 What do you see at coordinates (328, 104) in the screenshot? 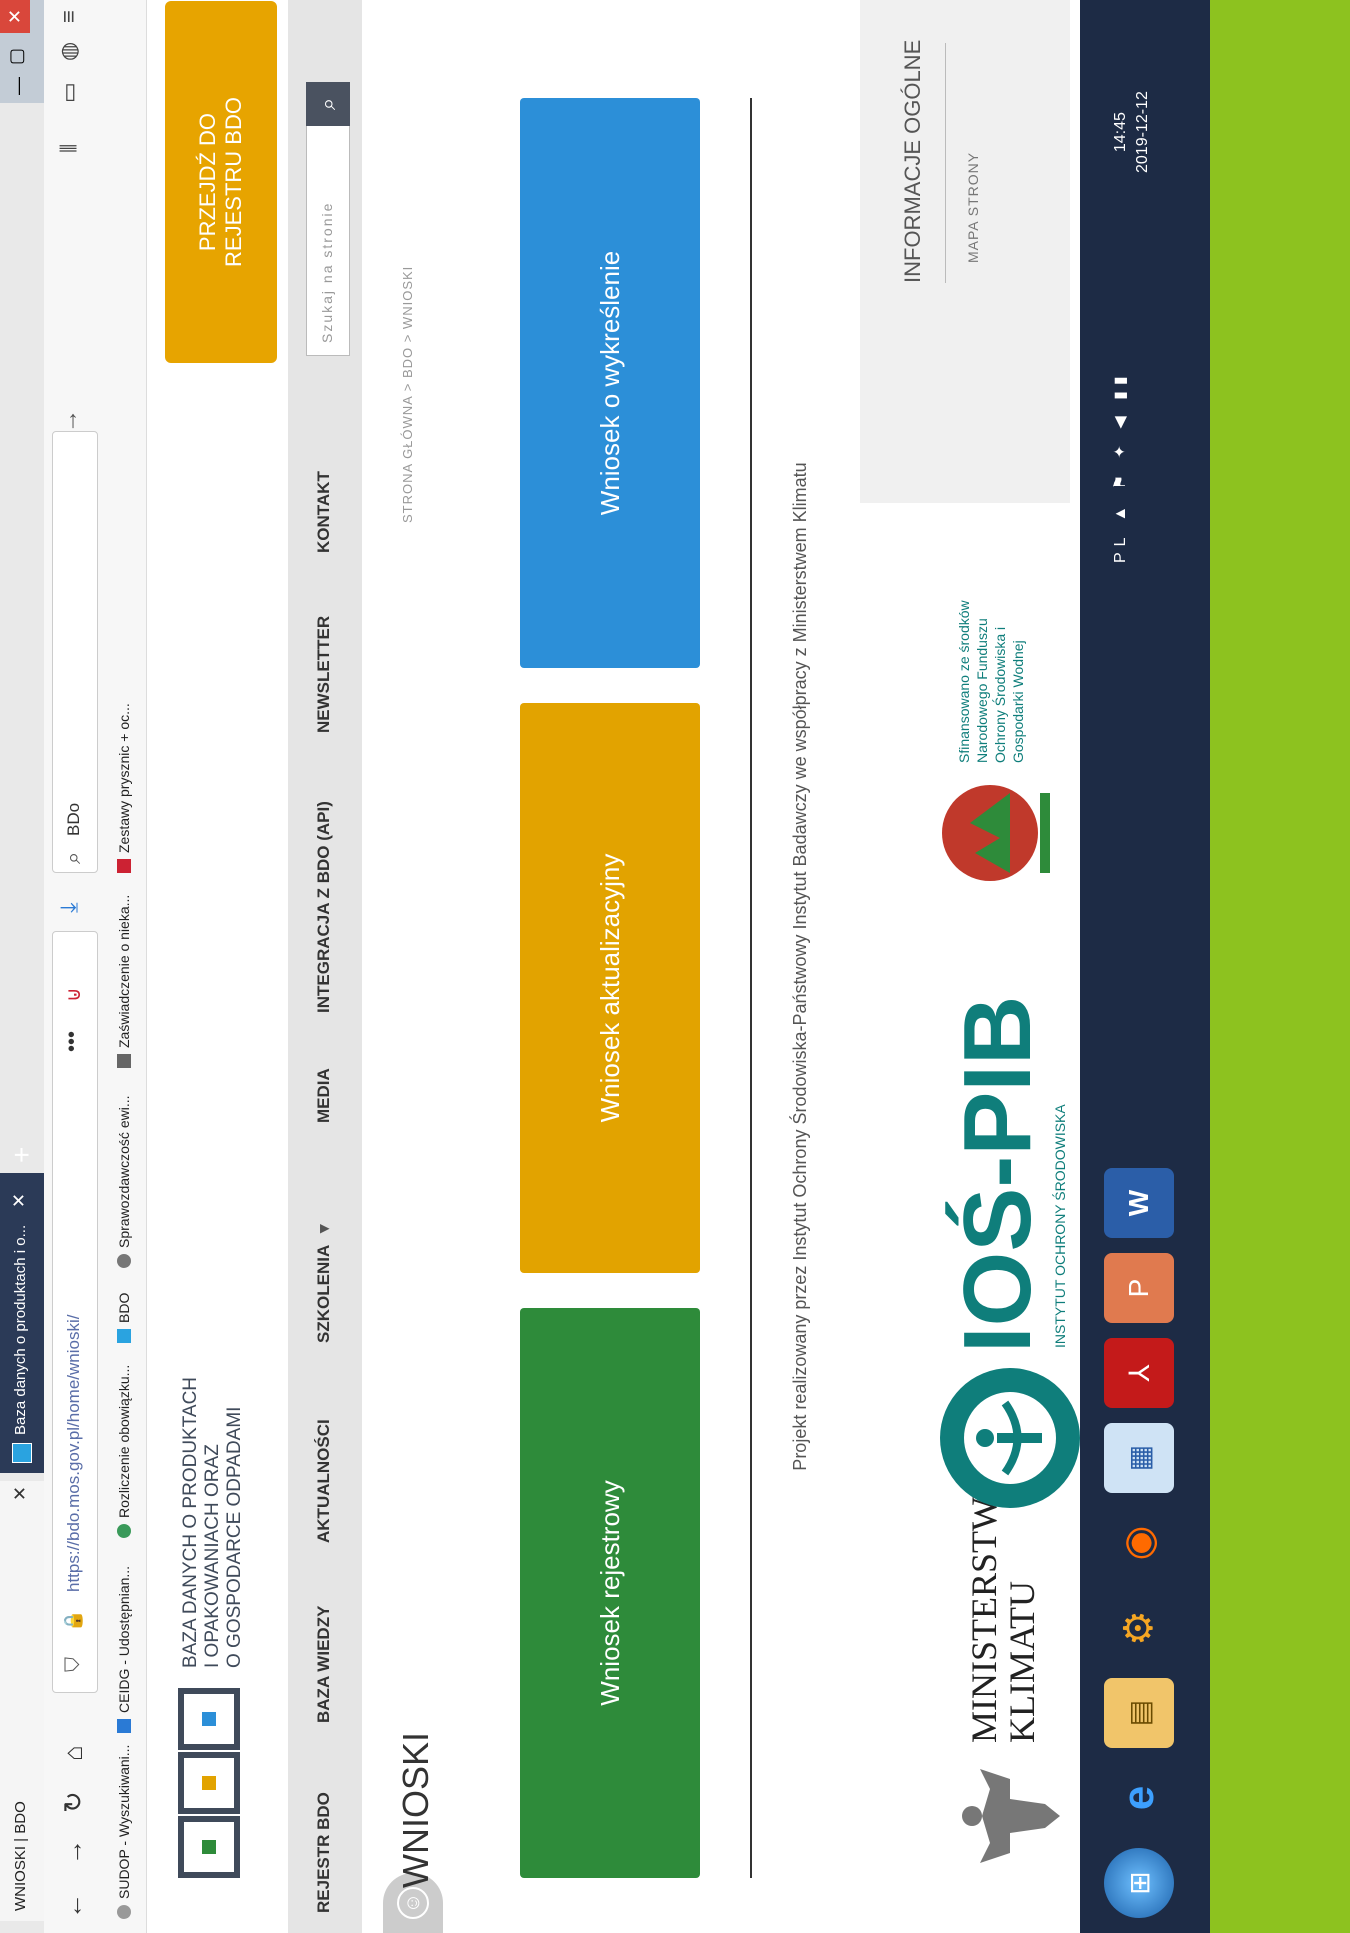
I see `search-button-icon: ⌕` at bounding box center [328, 104].